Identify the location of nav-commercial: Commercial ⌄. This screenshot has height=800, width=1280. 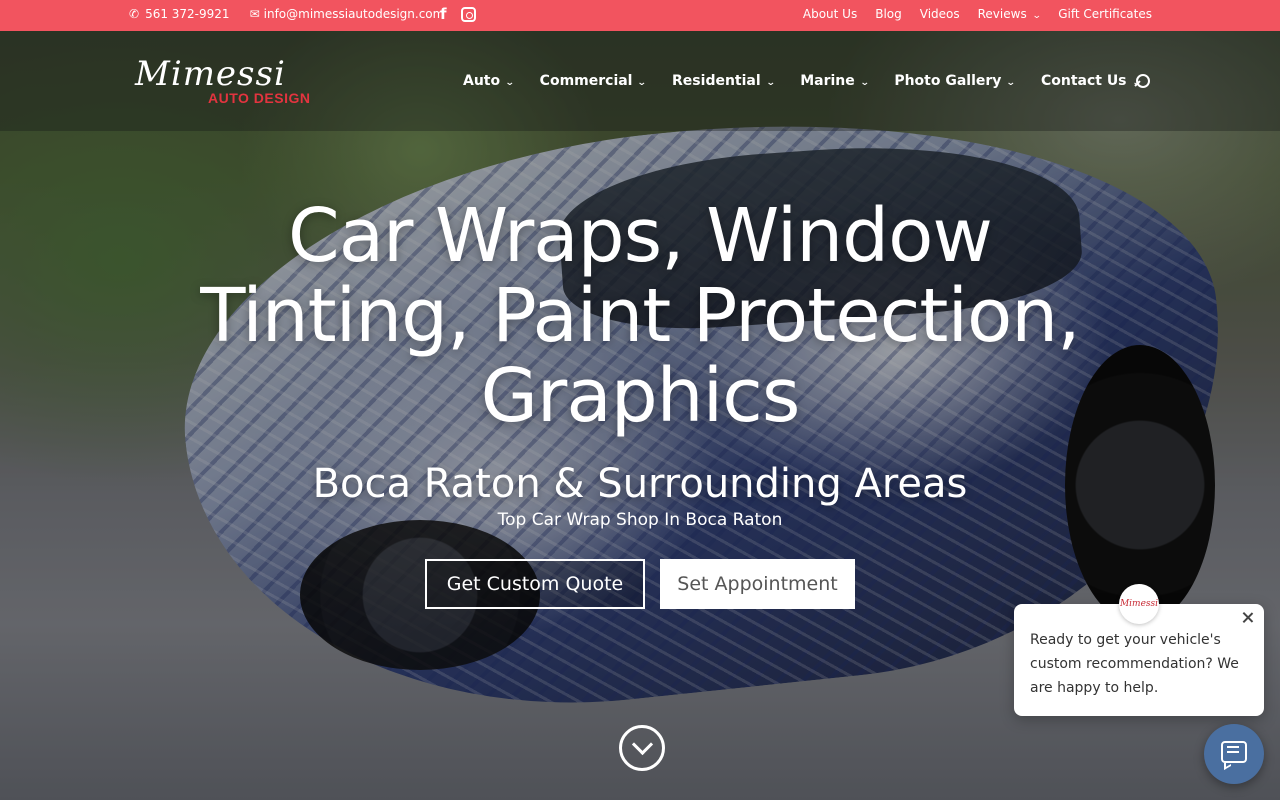
(593, 81).